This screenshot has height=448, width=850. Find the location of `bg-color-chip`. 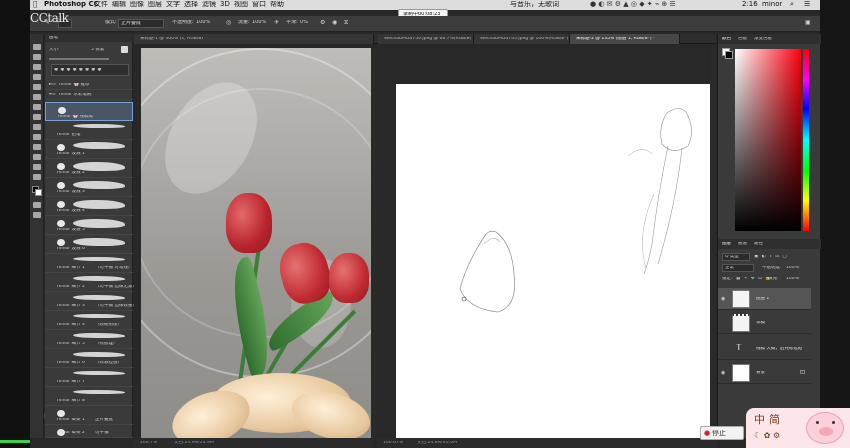

bg-color-chip is located at coordinates (729, 55).